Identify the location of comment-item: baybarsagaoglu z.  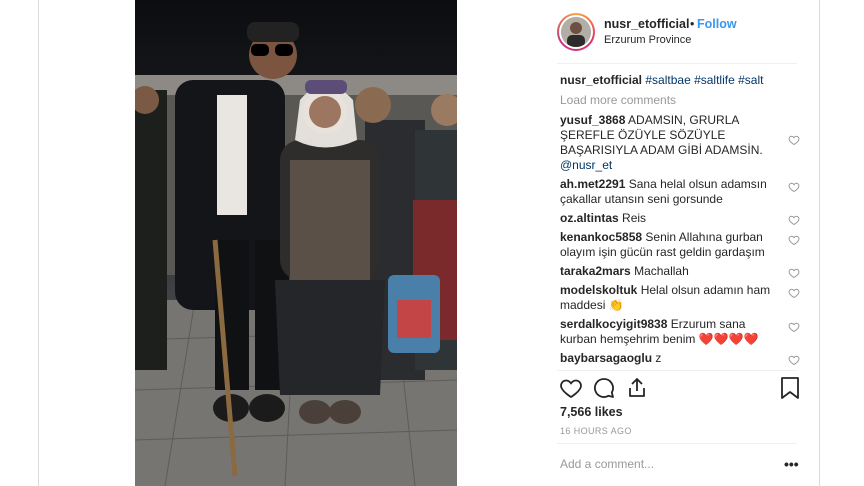
(680, 358).